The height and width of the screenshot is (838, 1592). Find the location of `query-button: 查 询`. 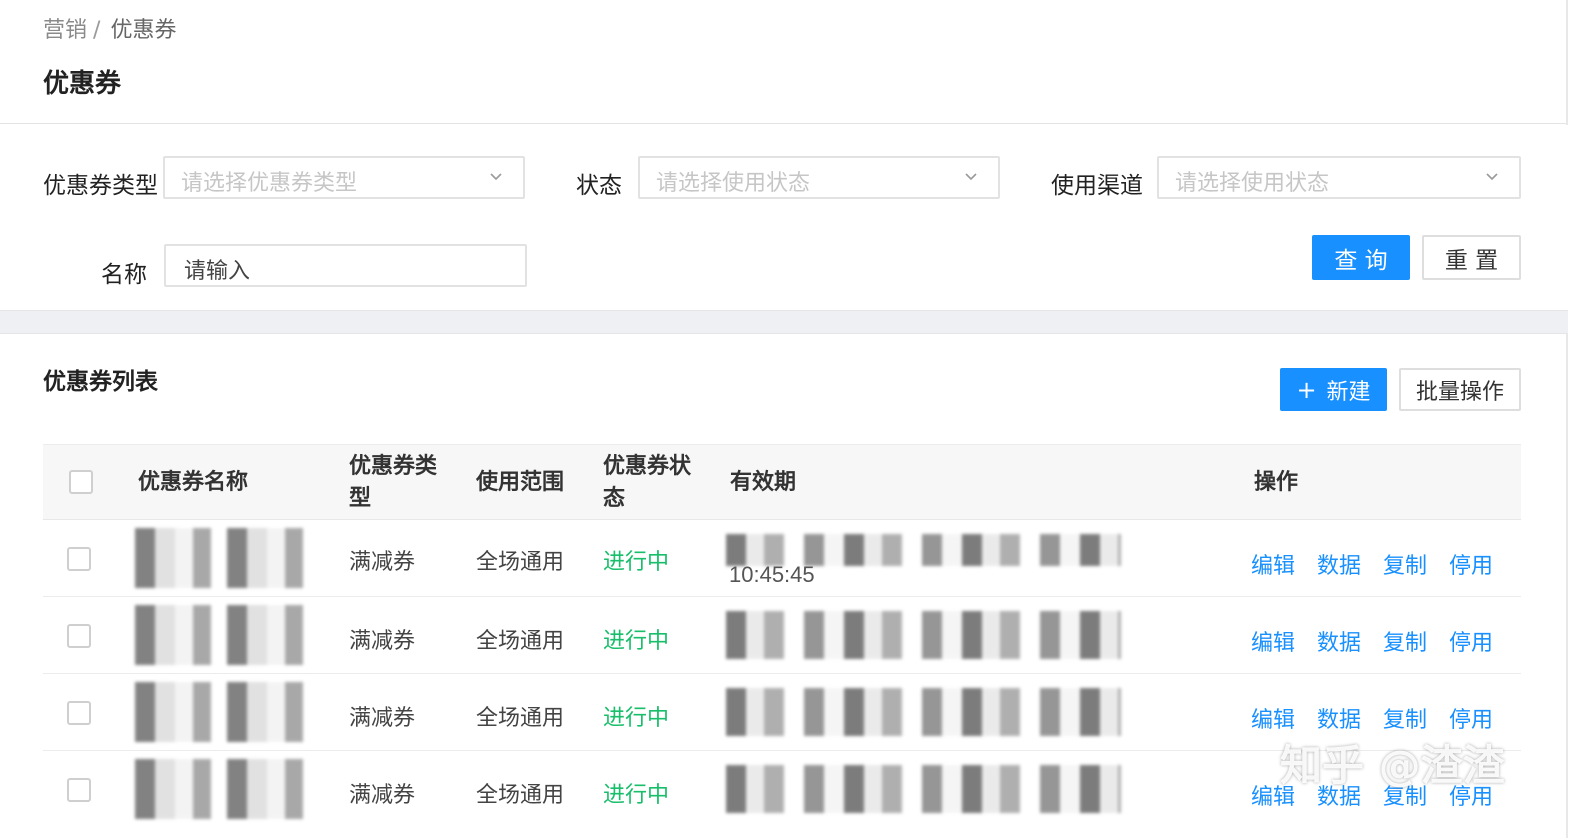

query-button: 查 询 is located at coordinates (1361, 257).